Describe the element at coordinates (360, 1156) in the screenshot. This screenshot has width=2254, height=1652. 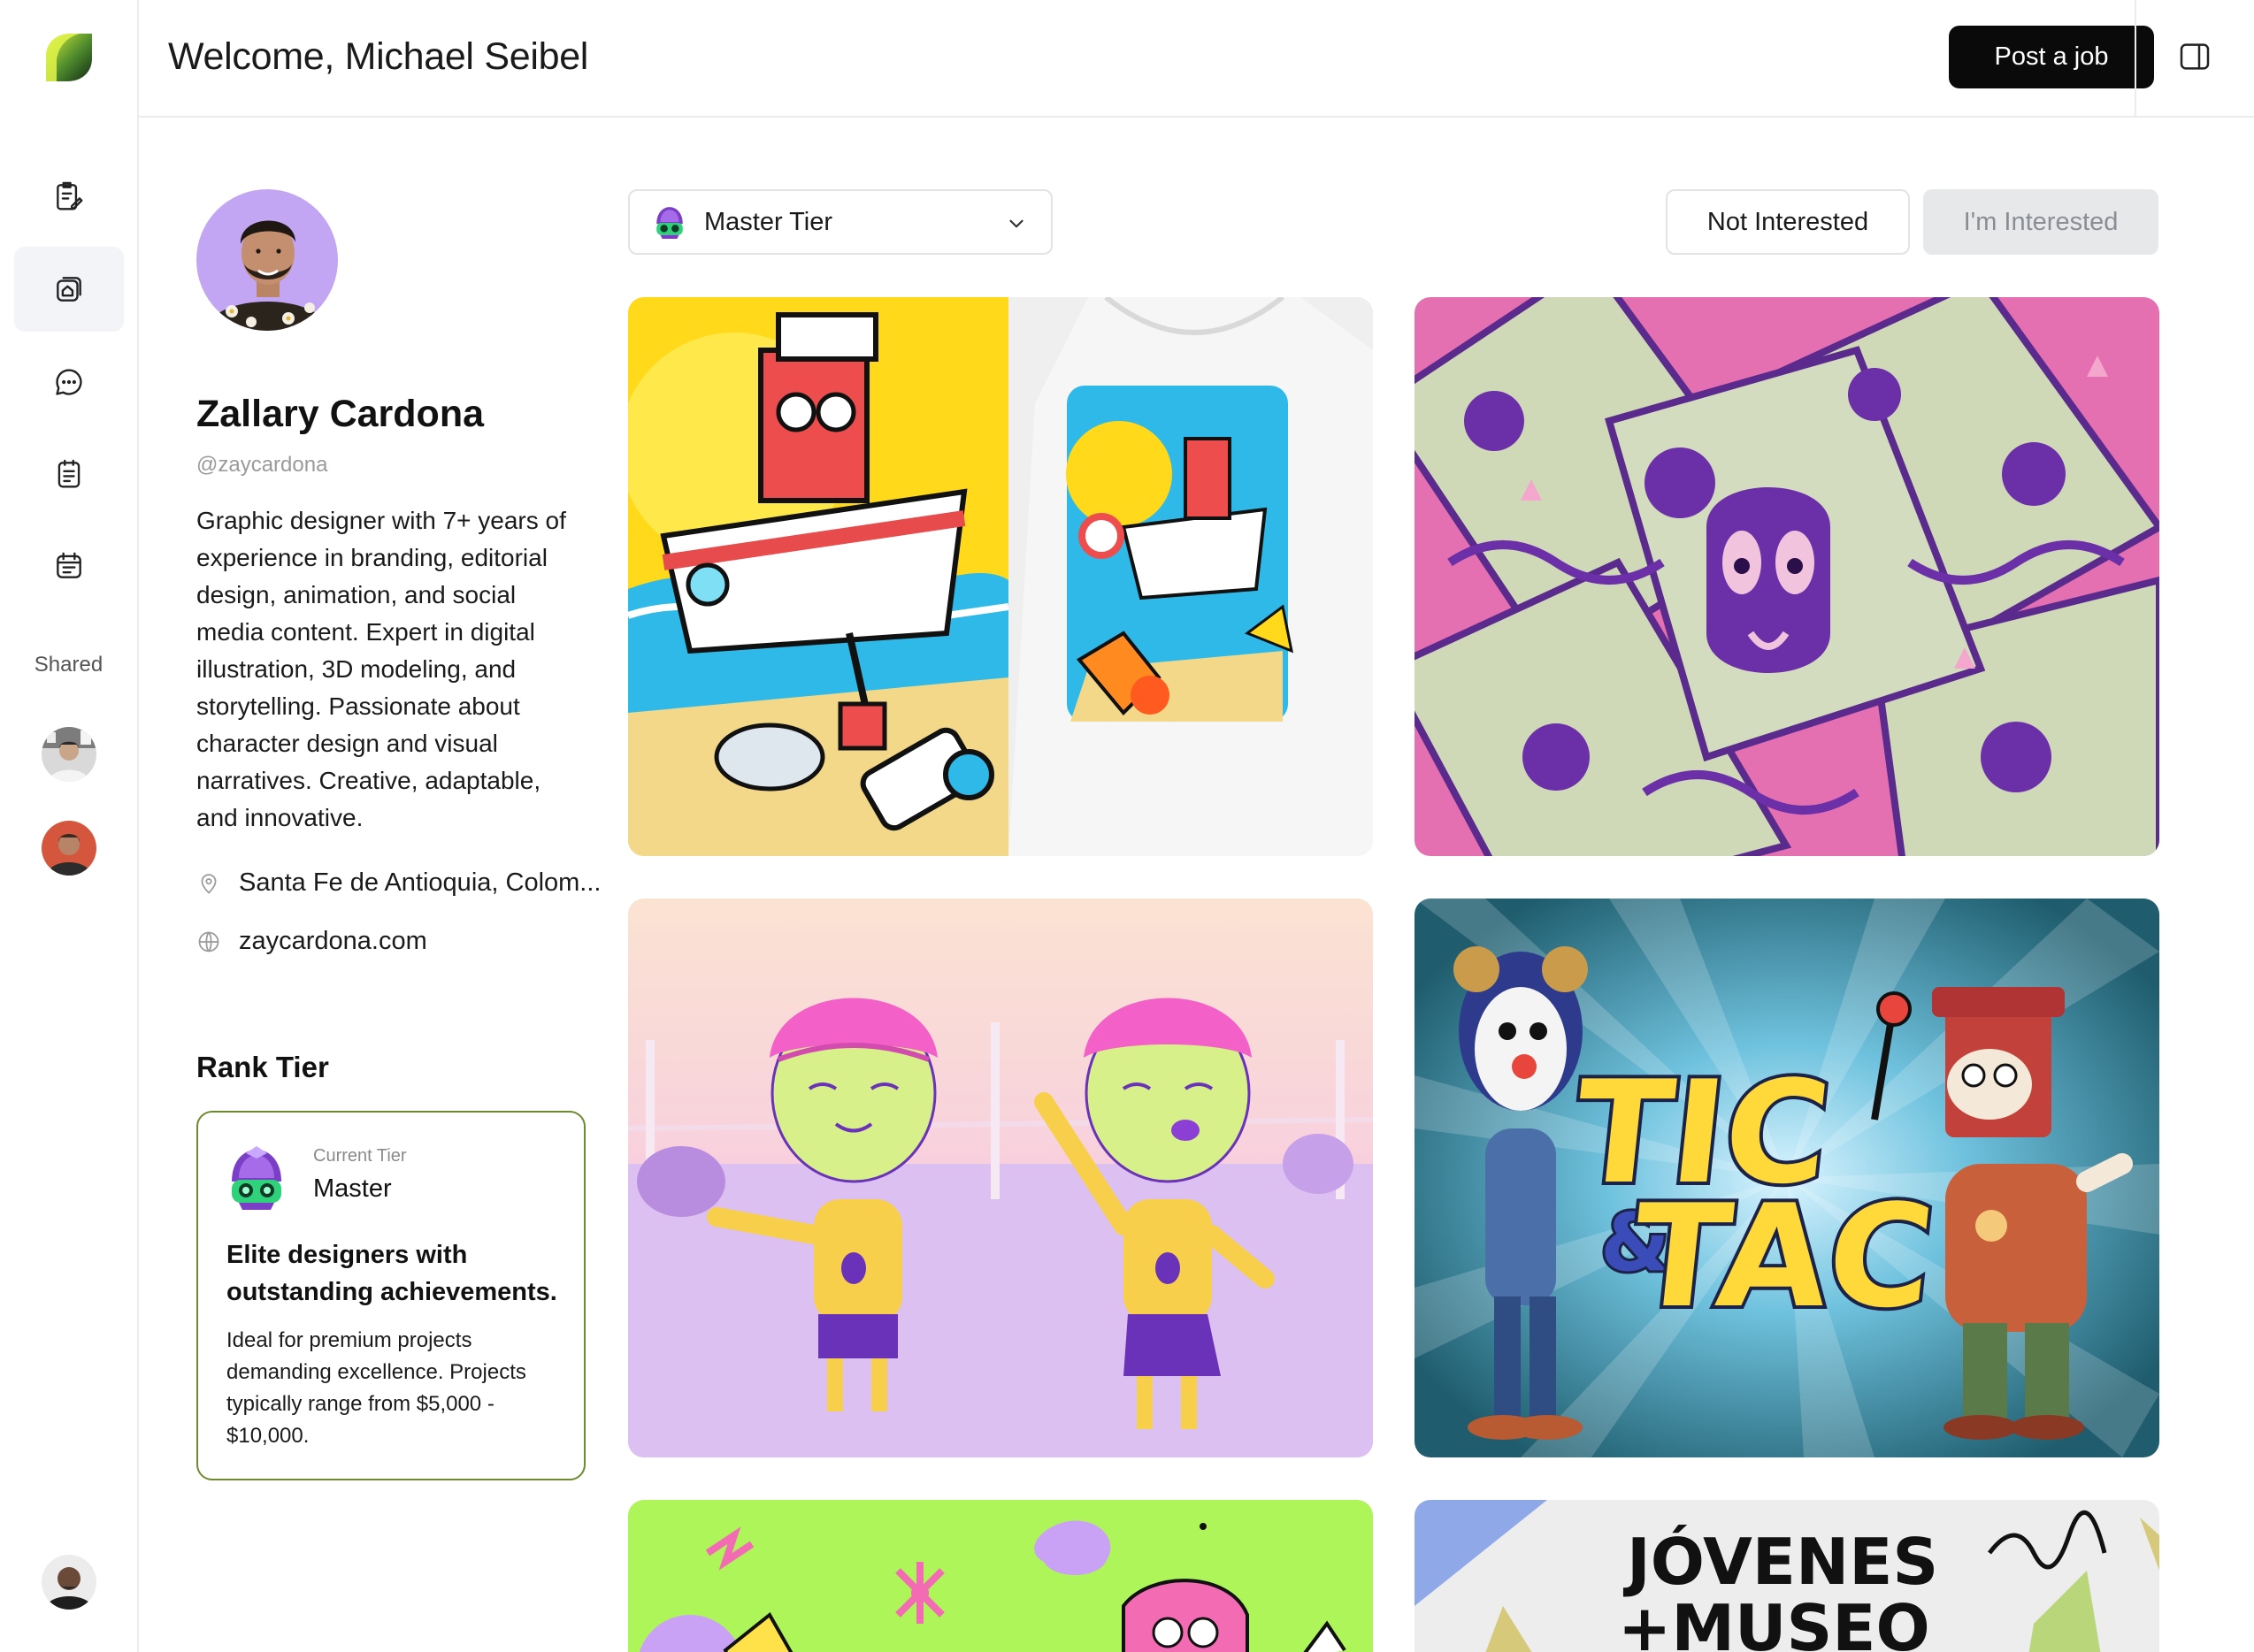
I see `current-tier-label: Current Tier` at that location.